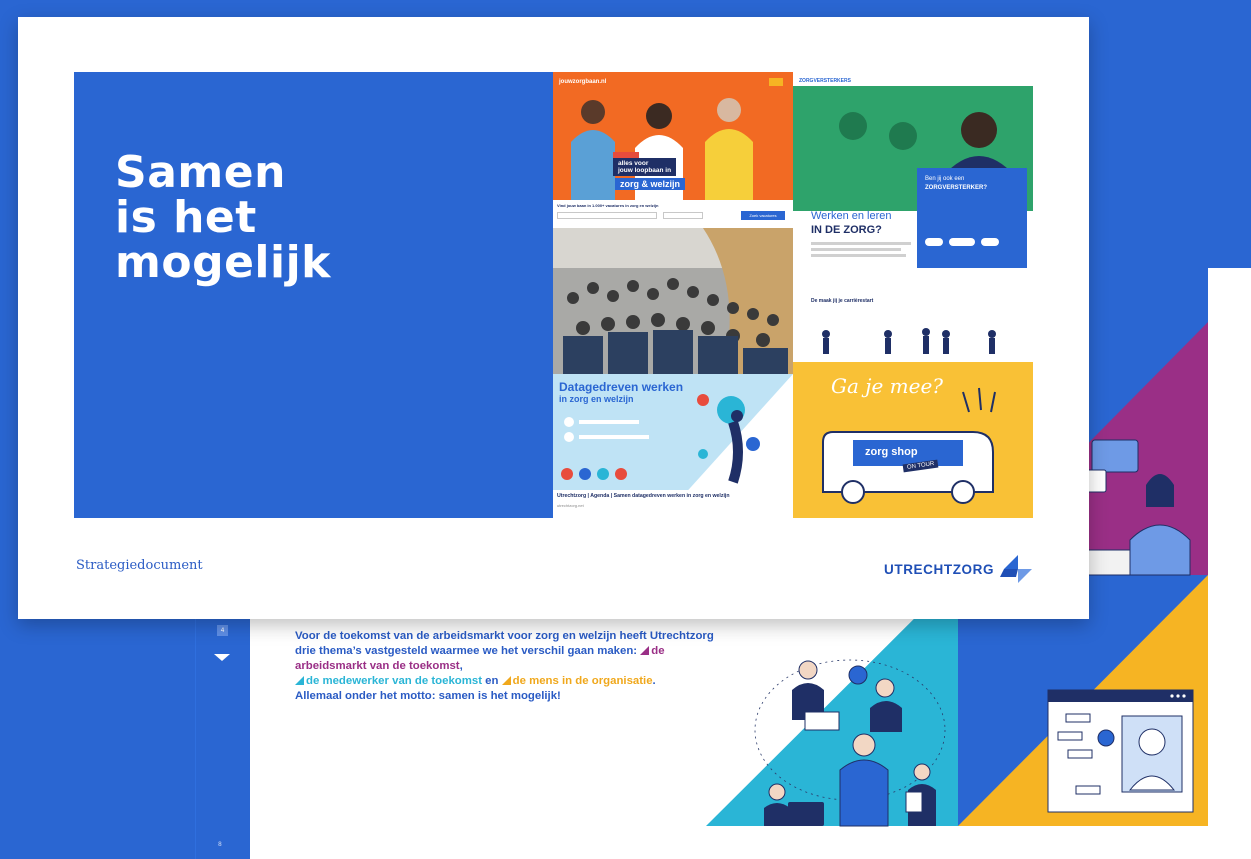  I want to click on zv-heading-b: IN DE ZORG?, so click(846, 230).